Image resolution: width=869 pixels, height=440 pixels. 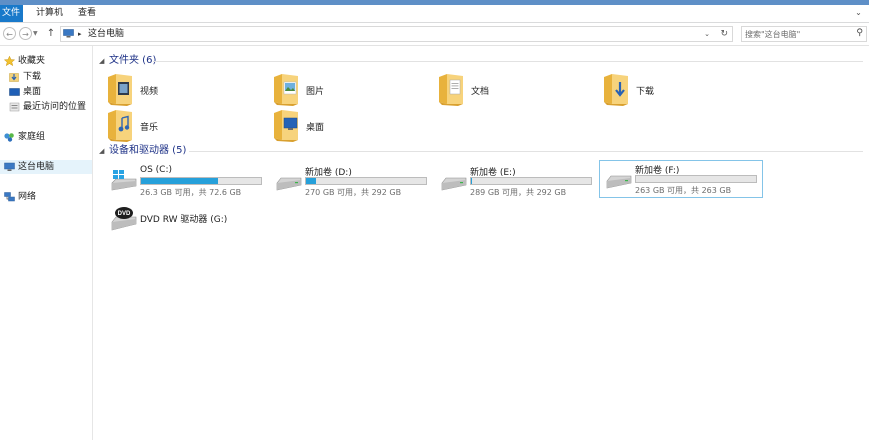 What do you see at coordinates (55, 107) in the screenshot?
I see `nav-label-recent: 最近访问的位置` at bounding box center [55, 107].